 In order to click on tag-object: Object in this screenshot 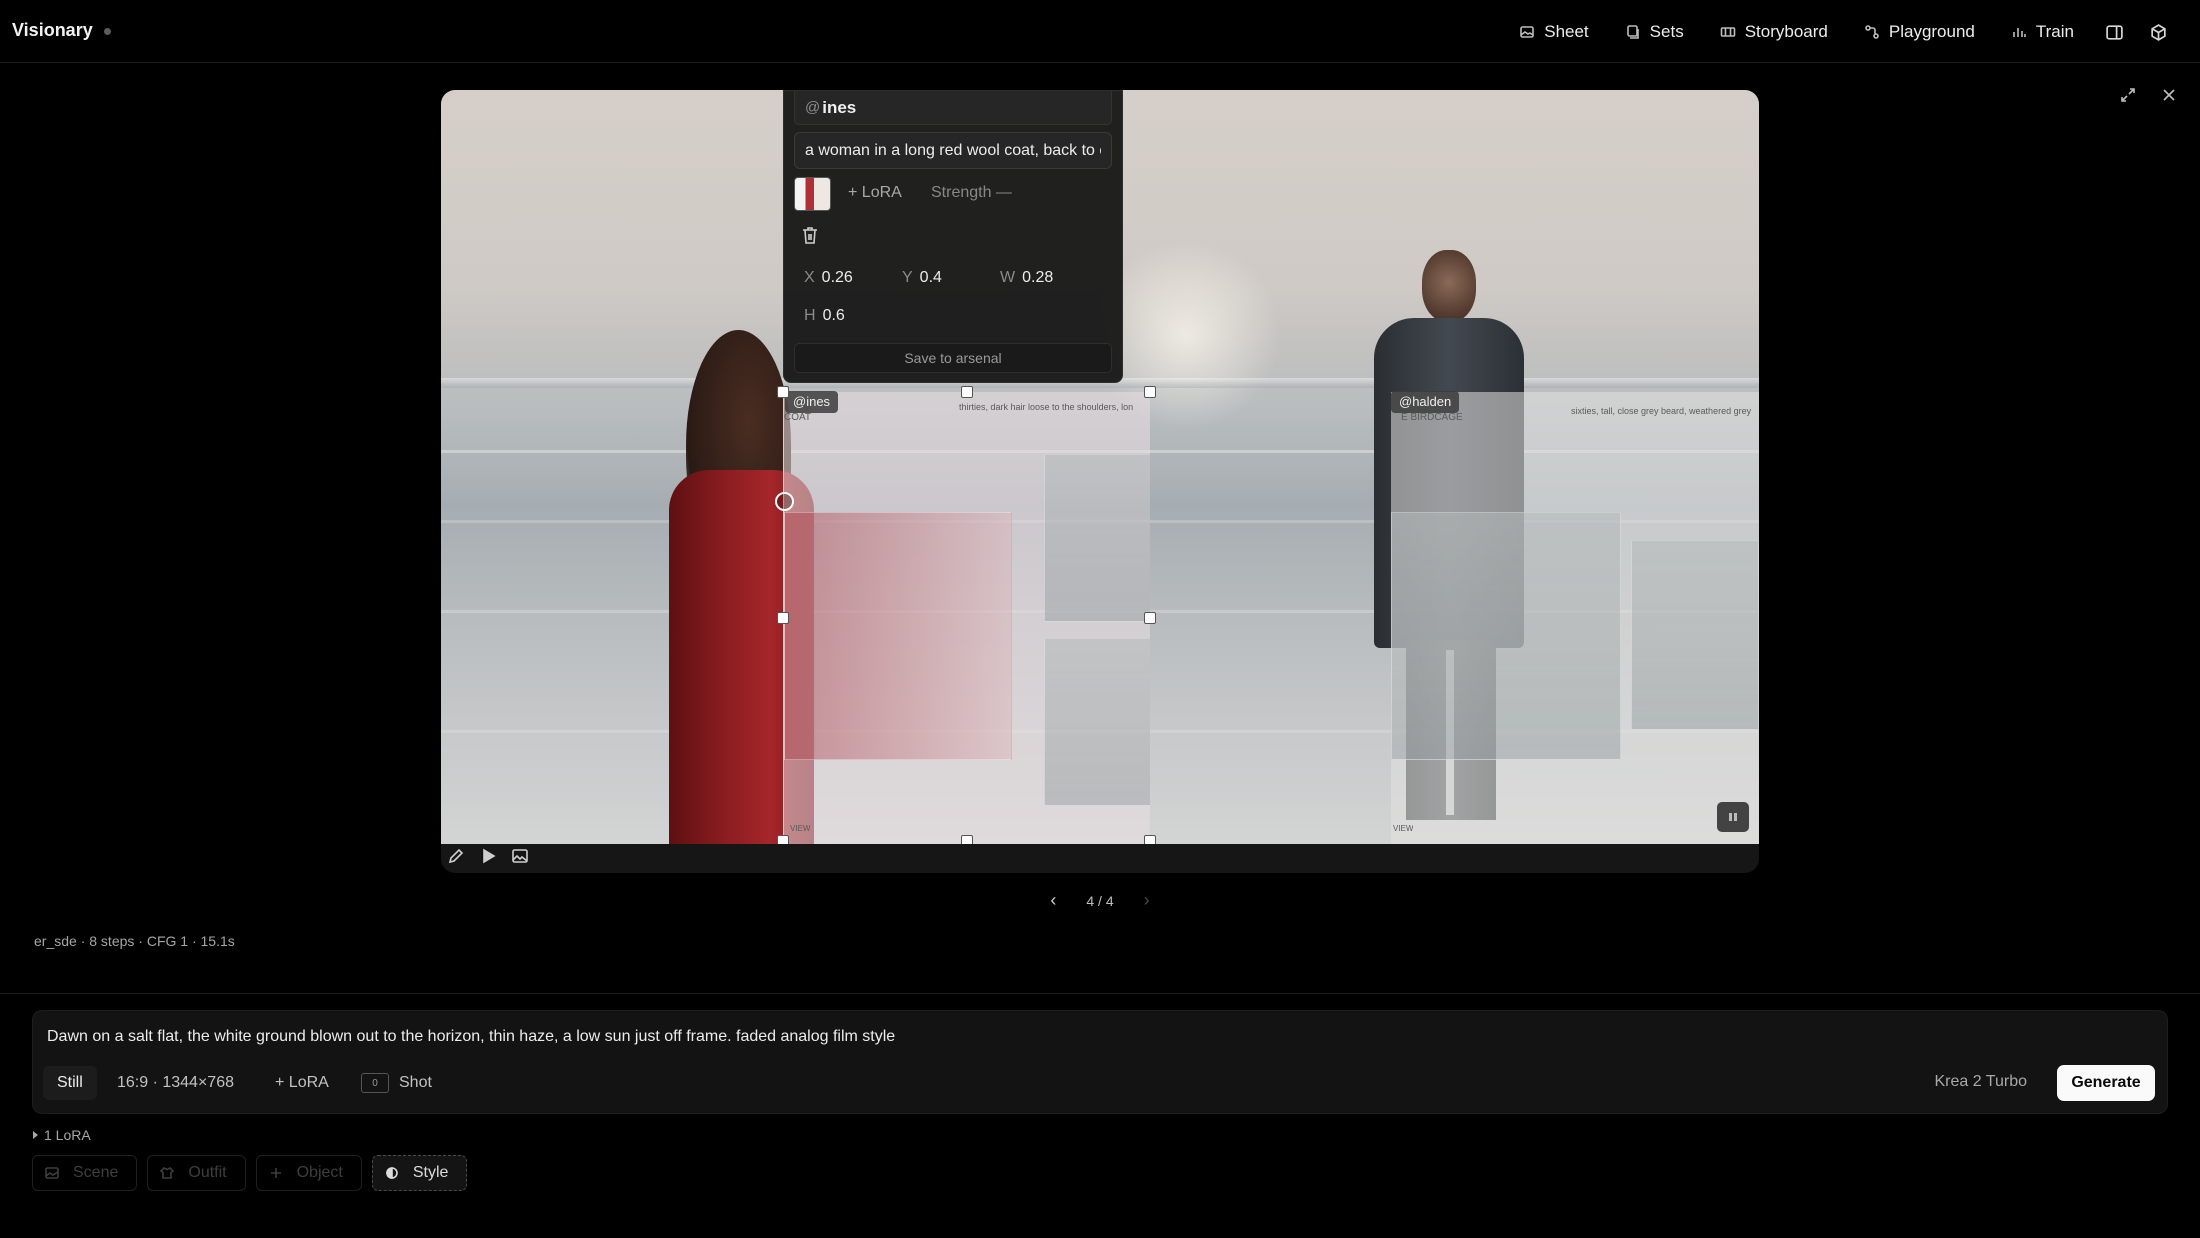, I will do `click(308, 1173)`.